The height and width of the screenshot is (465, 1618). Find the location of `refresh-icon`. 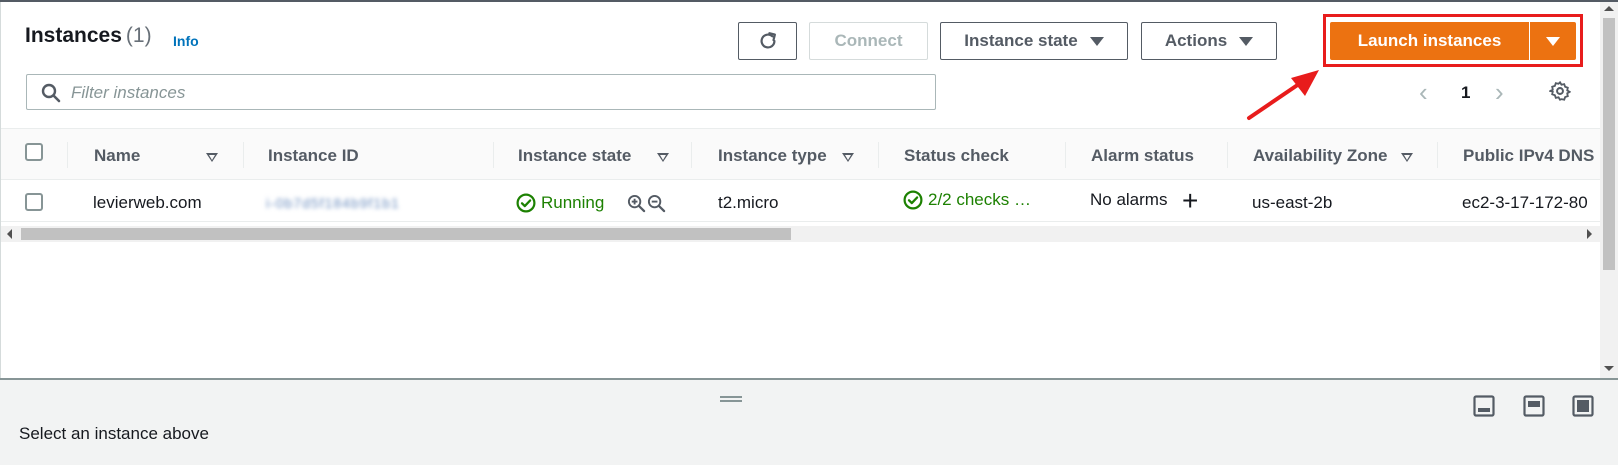

refresh-icon is located at coordinates (768, 40).